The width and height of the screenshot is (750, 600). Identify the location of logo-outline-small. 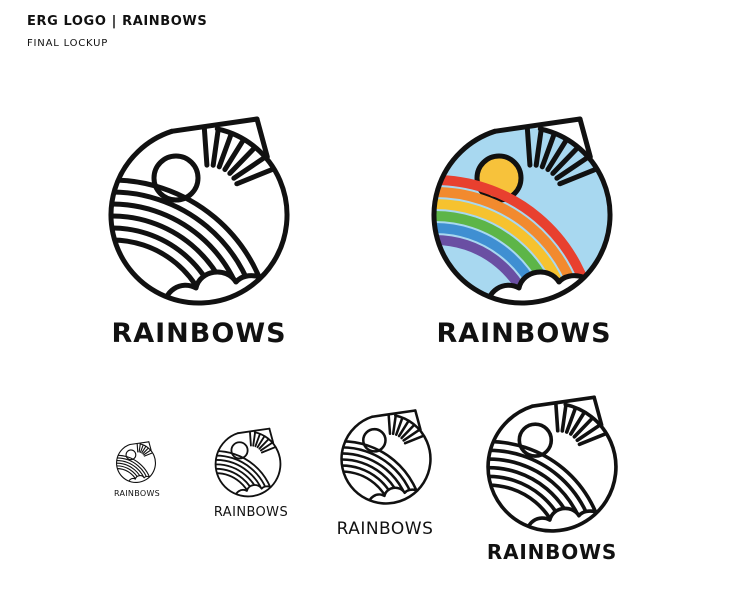
(248, 463).